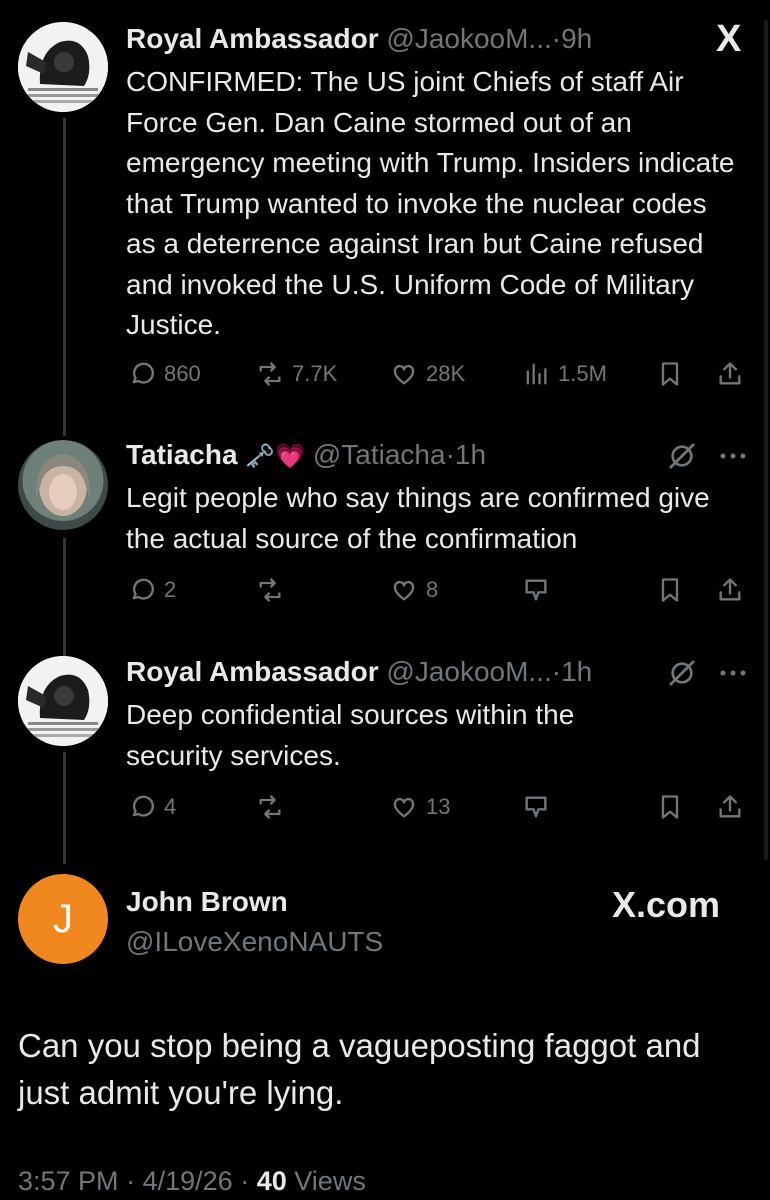  Describe the element at coordinates (420, 807) in the screenshot. I see `like-button: 13` at that location.